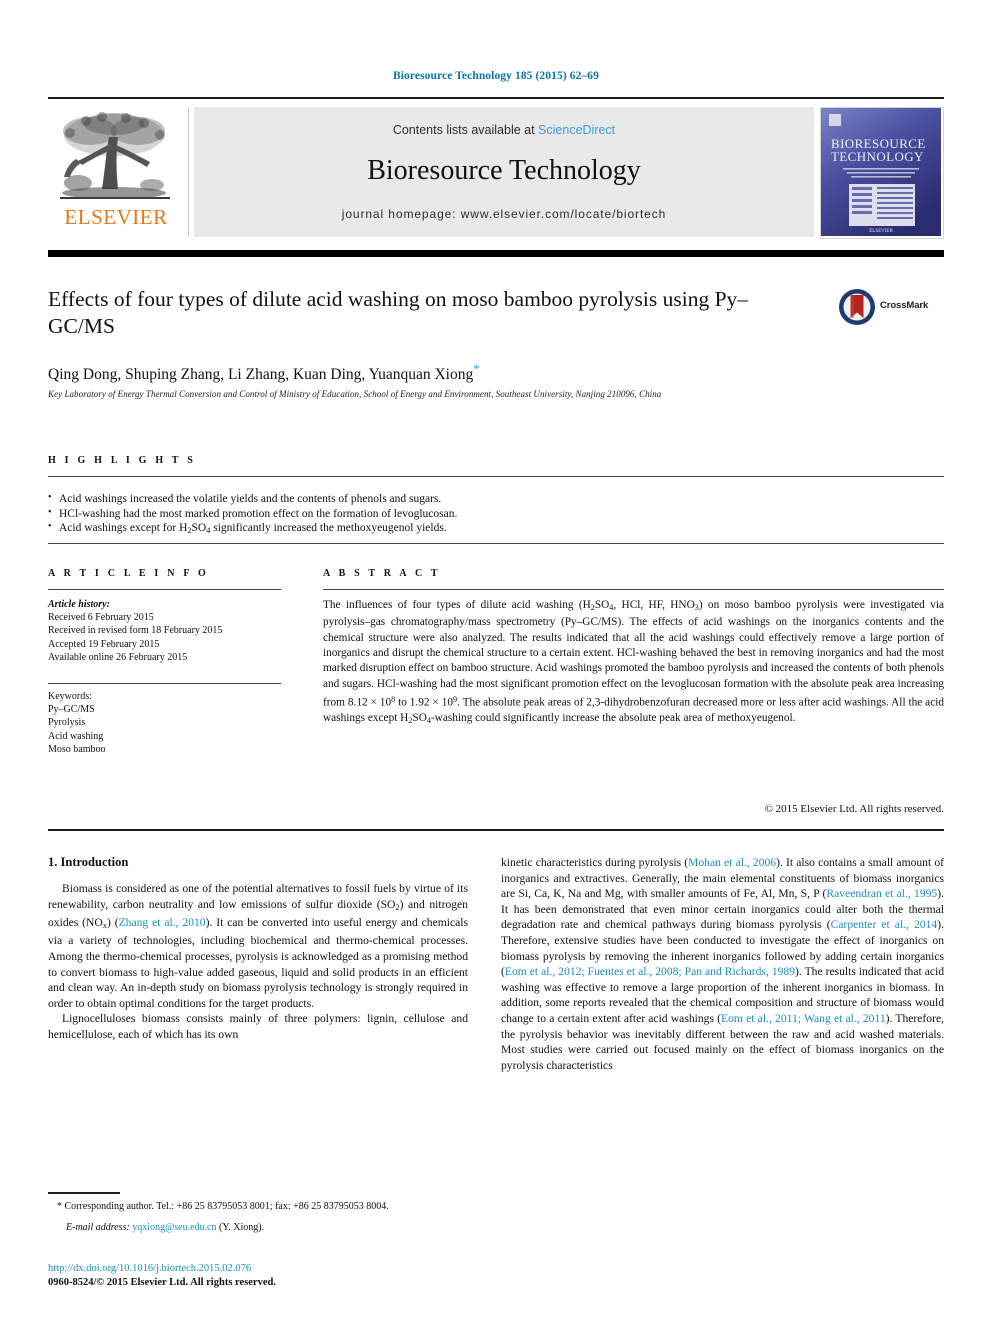 The width and height of the screenshot is (992, 1323). Describe the element at coordinates (84, 1193) in the screenshot. I see `footnote-rule` at that location.